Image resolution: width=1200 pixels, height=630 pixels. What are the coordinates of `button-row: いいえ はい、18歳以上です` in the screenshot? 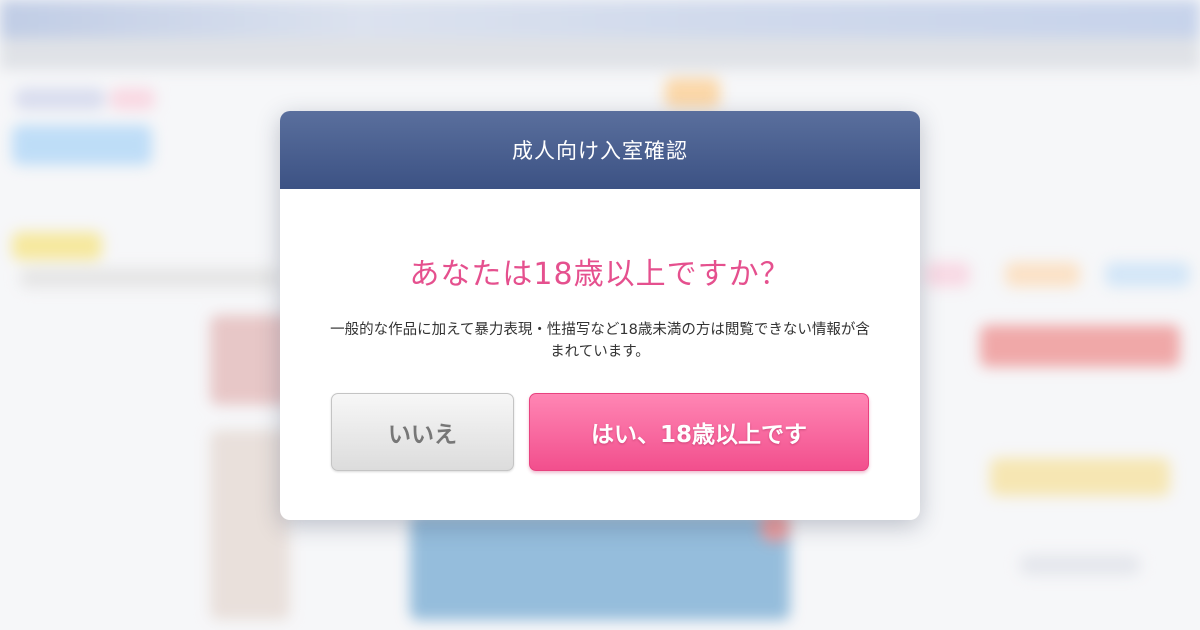 It's located at (600, 432).